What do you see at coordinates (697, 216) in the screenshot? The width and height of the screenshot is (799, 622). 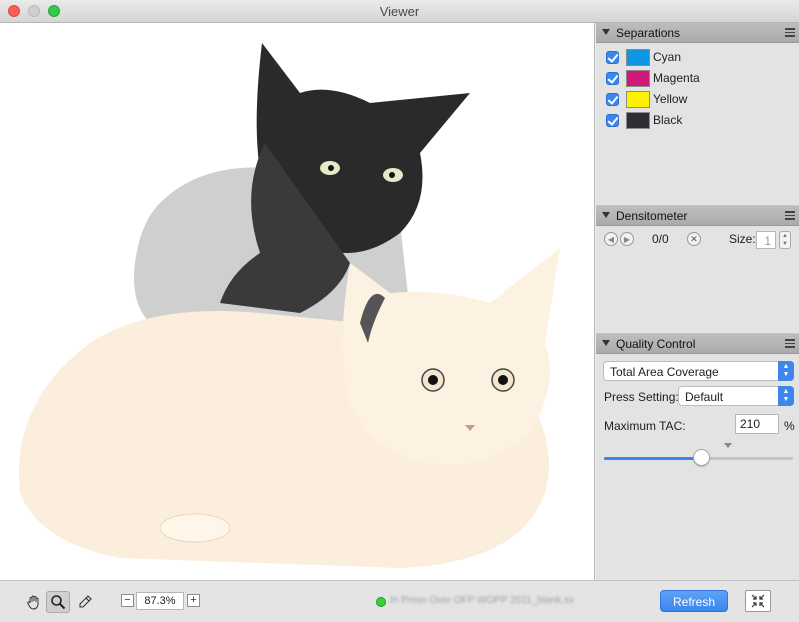 I see `densitometer-header: Densitometer` at bounding box center [697, 216].